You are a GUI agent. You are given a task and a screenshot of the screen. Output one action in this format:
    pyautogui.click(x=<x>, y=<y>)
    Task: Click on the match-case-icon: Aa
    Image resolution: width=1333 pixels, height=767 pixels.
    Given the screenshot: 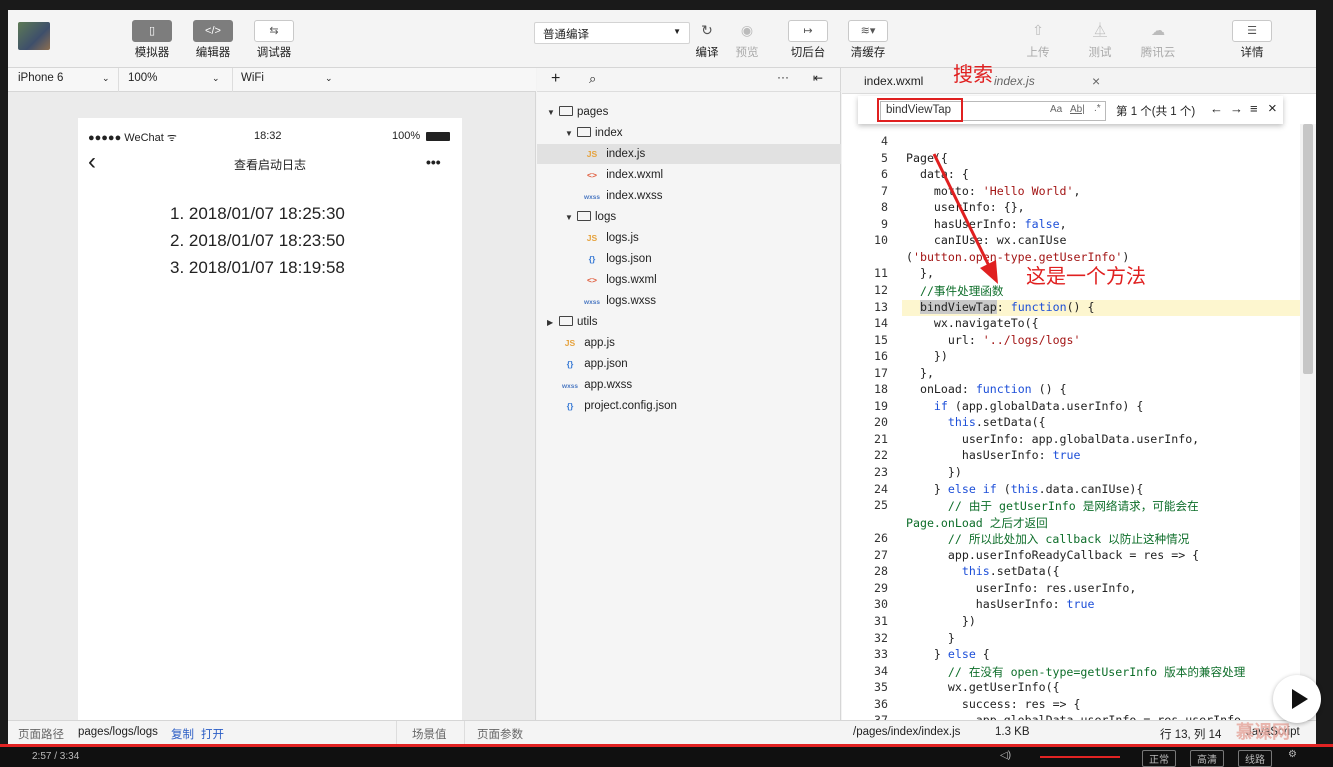 What is the action you would take?
    pyautogui.click(x=1056, y=109)
    